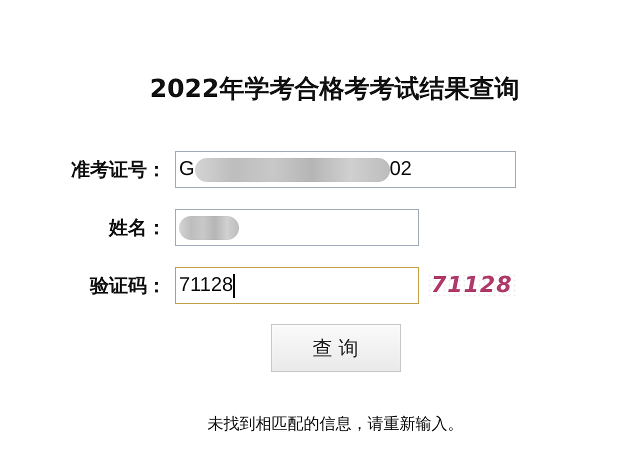  What do you see at coordinates (118, 170) in the screenshot?
I see `field-label: 准考证号：` at bounding box center [118, 170].